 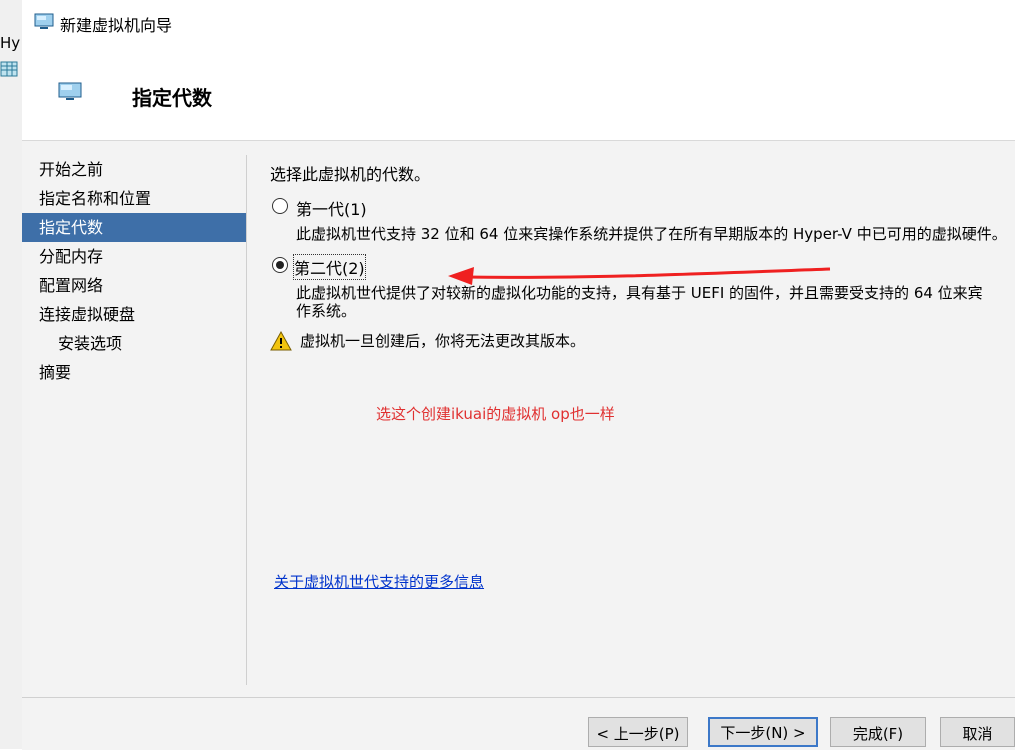 I want to click on window-title: 新建虚拟机向导, so click(x=116, y=25).